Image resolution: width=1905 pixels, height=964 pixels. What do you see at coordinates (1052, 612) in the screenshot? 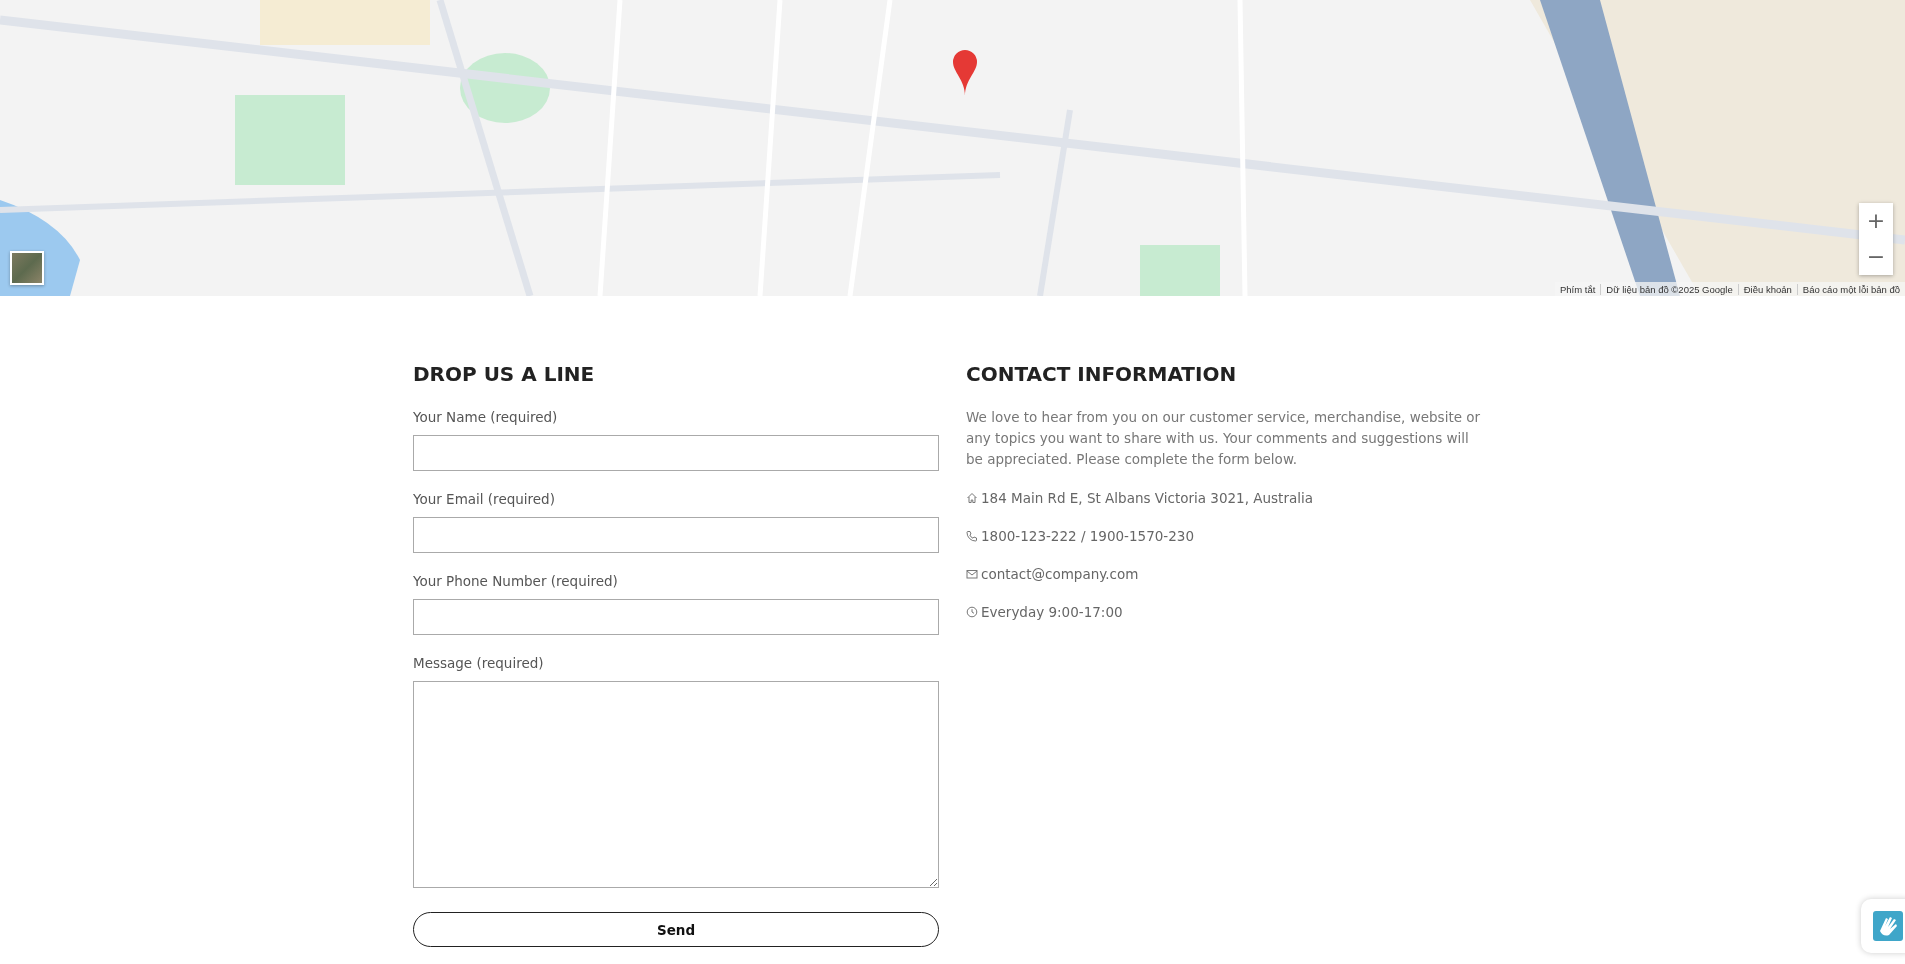
I see `contact-detail: Everyday 9:00-17:00` at bounding box center [1052, 612].